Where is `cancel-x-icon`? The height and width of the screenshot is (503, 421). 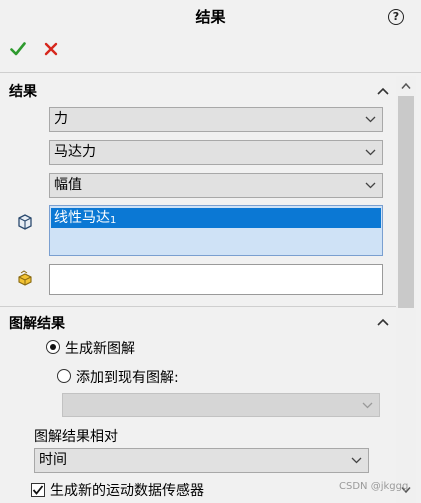
cancel-x-icon is located at coordinates (51, 49).